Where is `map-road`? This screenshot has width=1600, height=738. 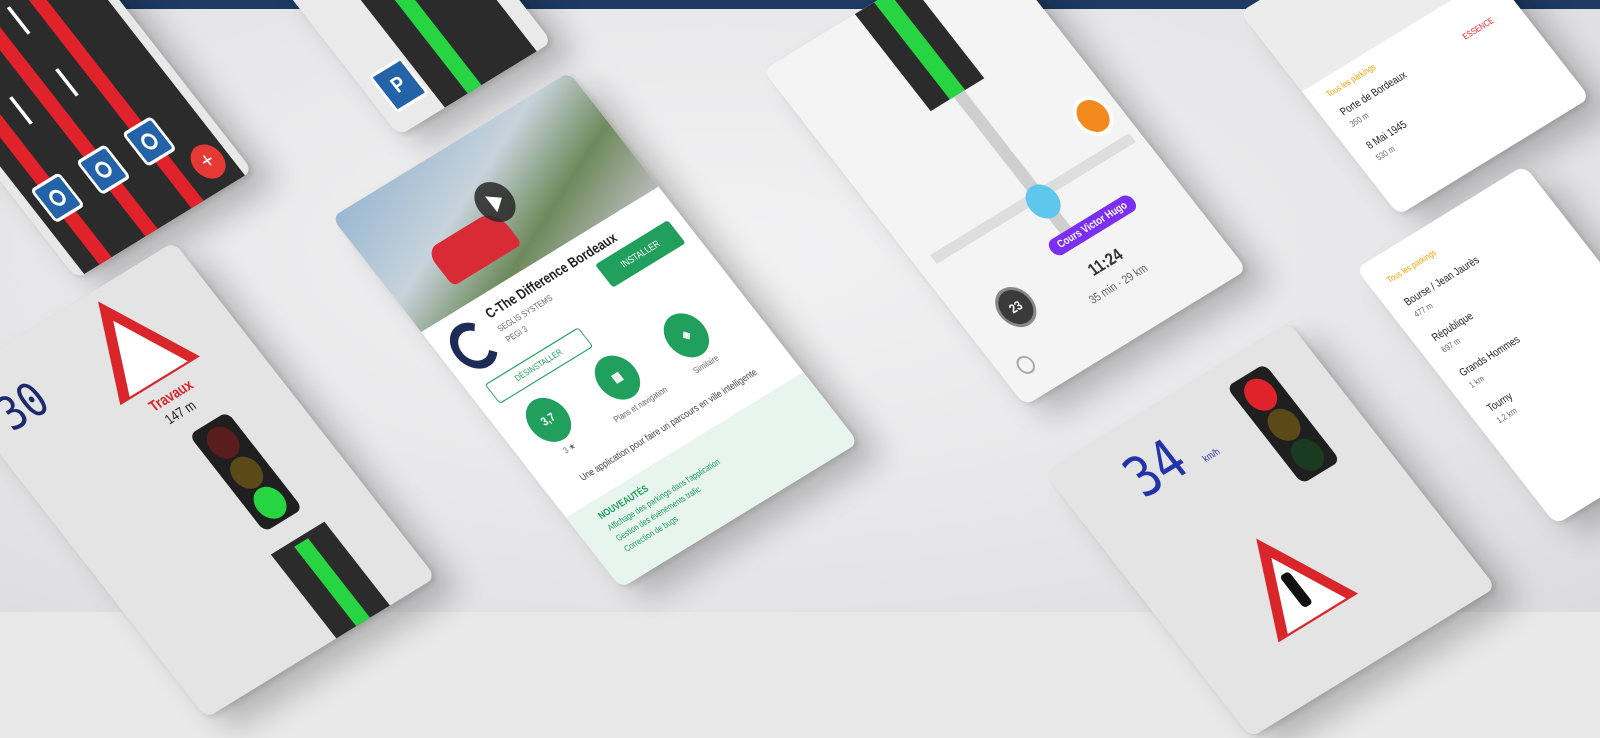
map-road is located at coordinates (1017, 169).